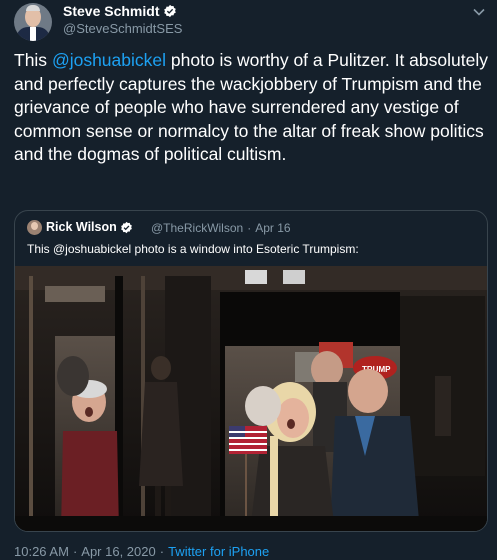  I want to click on tweet-time: 10:26 AM, so click(41, 551).